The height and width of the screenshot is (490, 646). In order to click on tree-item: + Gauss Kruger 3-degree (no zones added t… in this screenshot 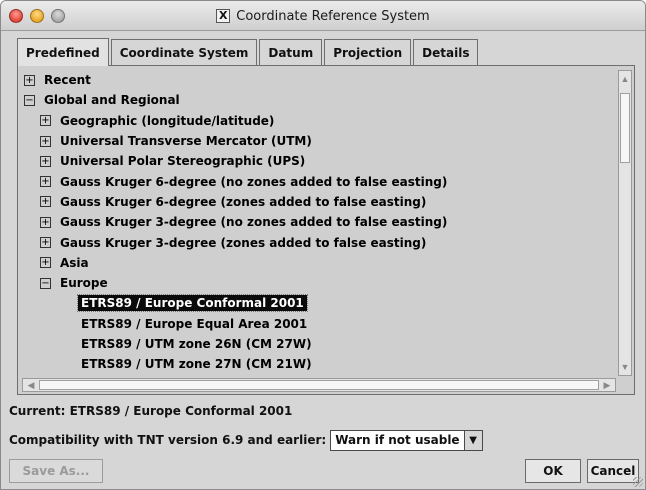, I will do `click(319, 222)`.